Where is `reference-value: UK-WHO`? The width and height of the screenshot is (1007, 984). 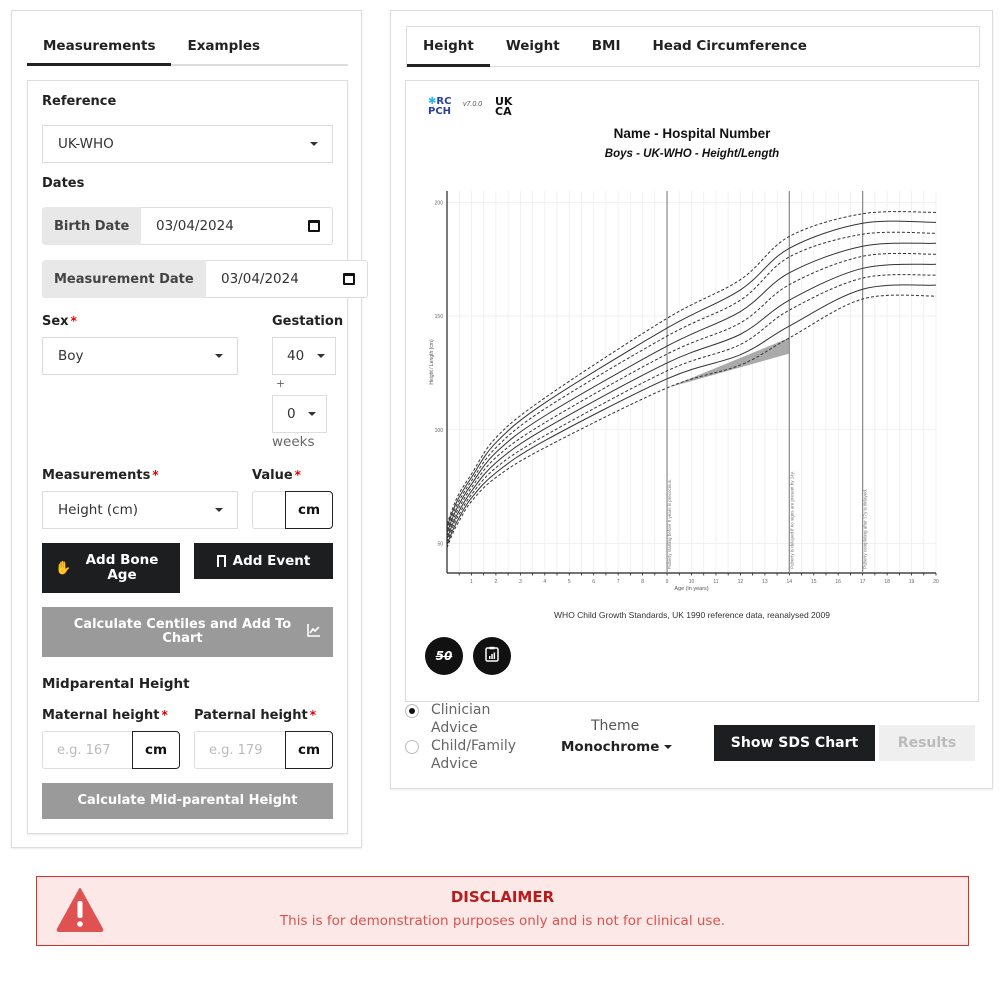
reference-value: UK-WHO is located at coordinates (86, 144).